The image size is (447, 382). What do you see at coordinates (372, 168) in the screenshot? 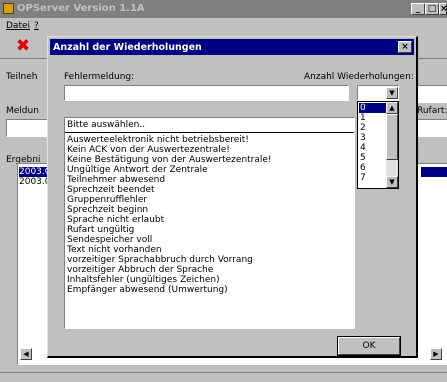
I see `count-option: 6` at bounding box center [372, 168].